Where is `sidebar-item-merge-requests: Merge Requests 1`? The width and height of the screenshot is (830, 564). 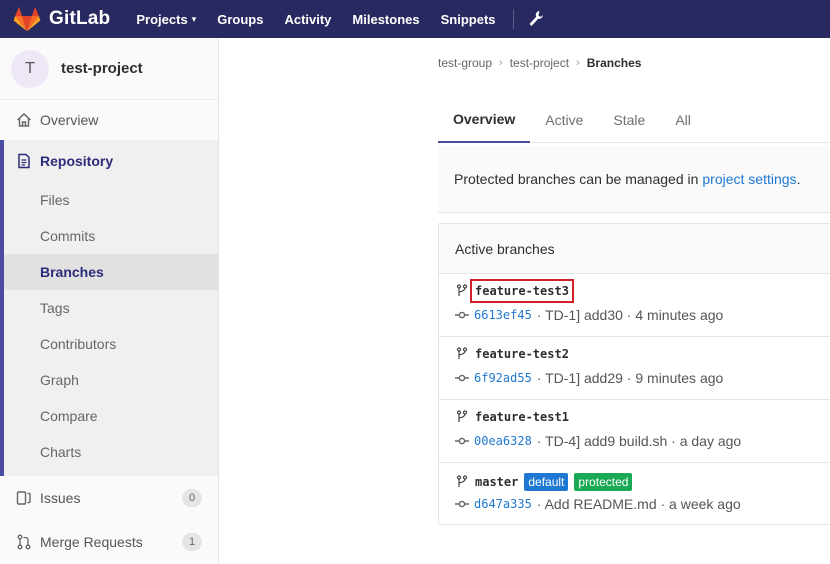 sidebar-item-merge-requests: Merge Requests 1 is located at coordinates (109, 542).